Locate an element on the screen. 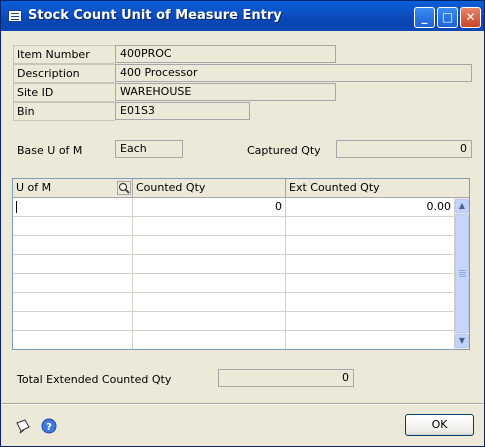 The width and height of the screenshot is (485, 447). ok-button: OK is located at coordinates (439, 425).